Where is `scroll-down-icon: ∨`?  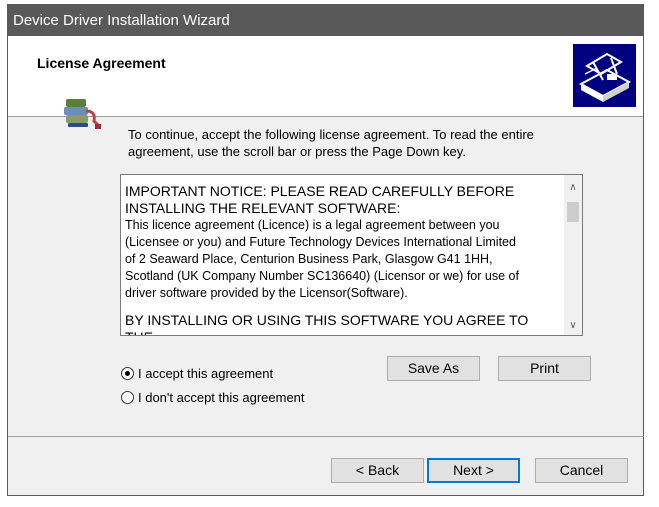 scroll-down-icon: ∨ is located at coordinates (573, 325).